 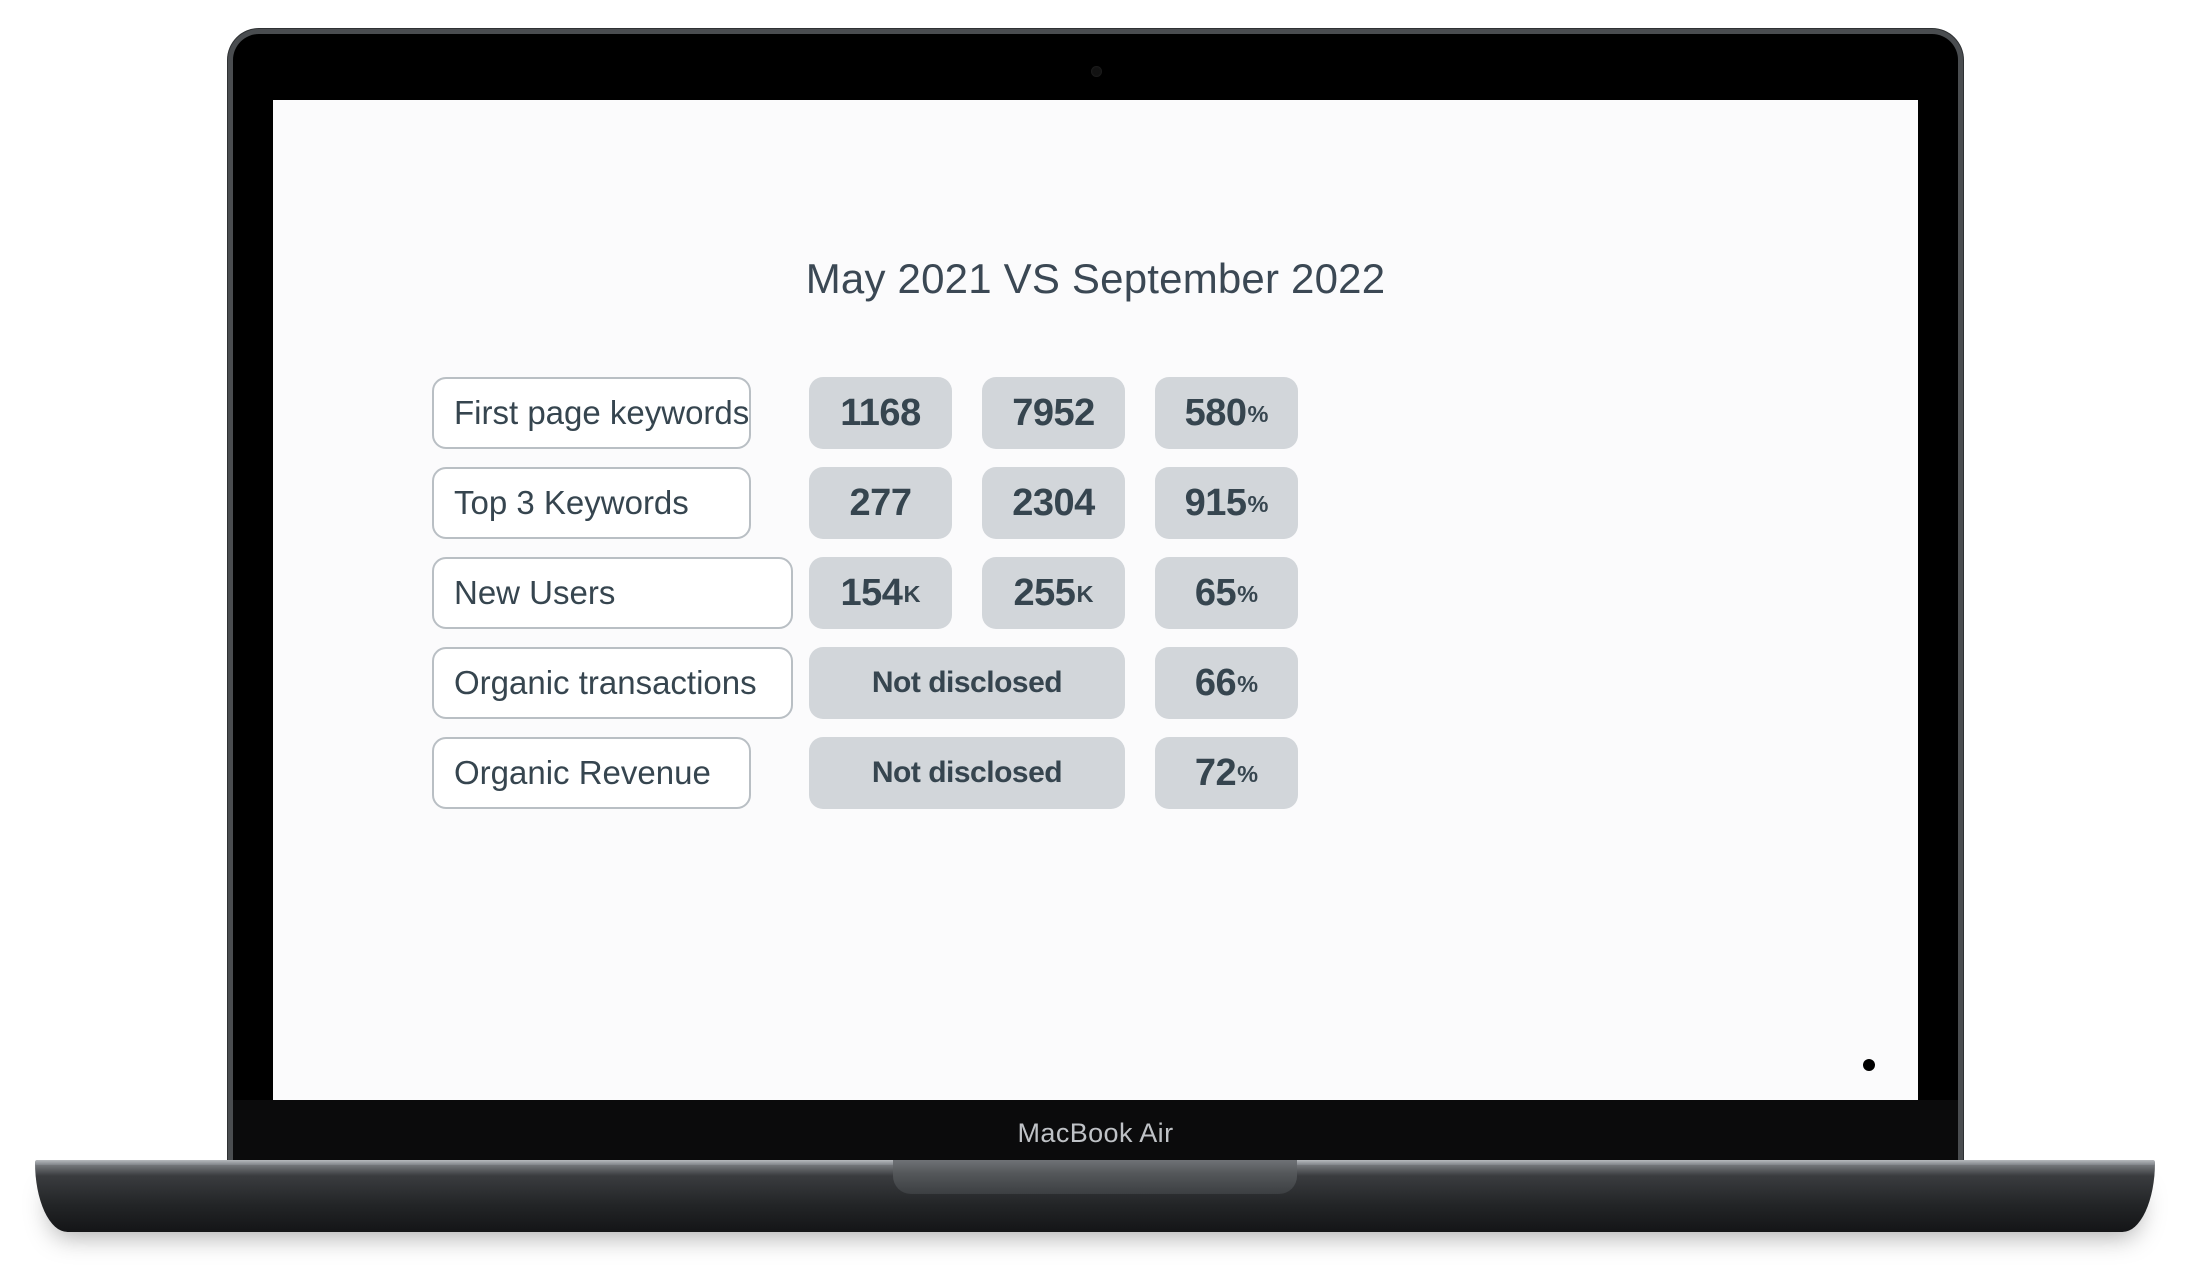 I want to click on base-notch, so click(x=1095, y=1177).